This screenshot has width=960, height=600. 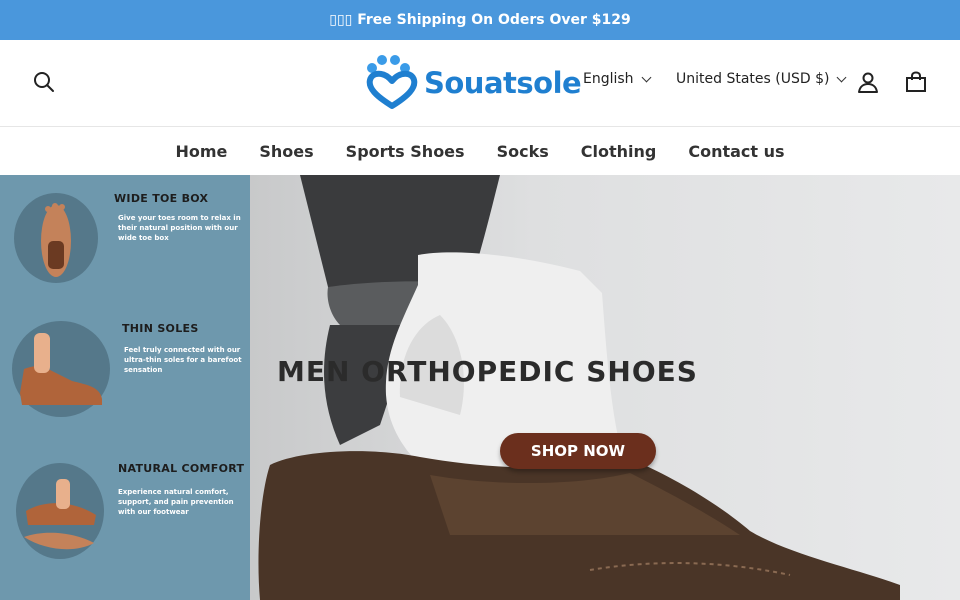 I want to click on search-icon, so click(x=44, y=82).